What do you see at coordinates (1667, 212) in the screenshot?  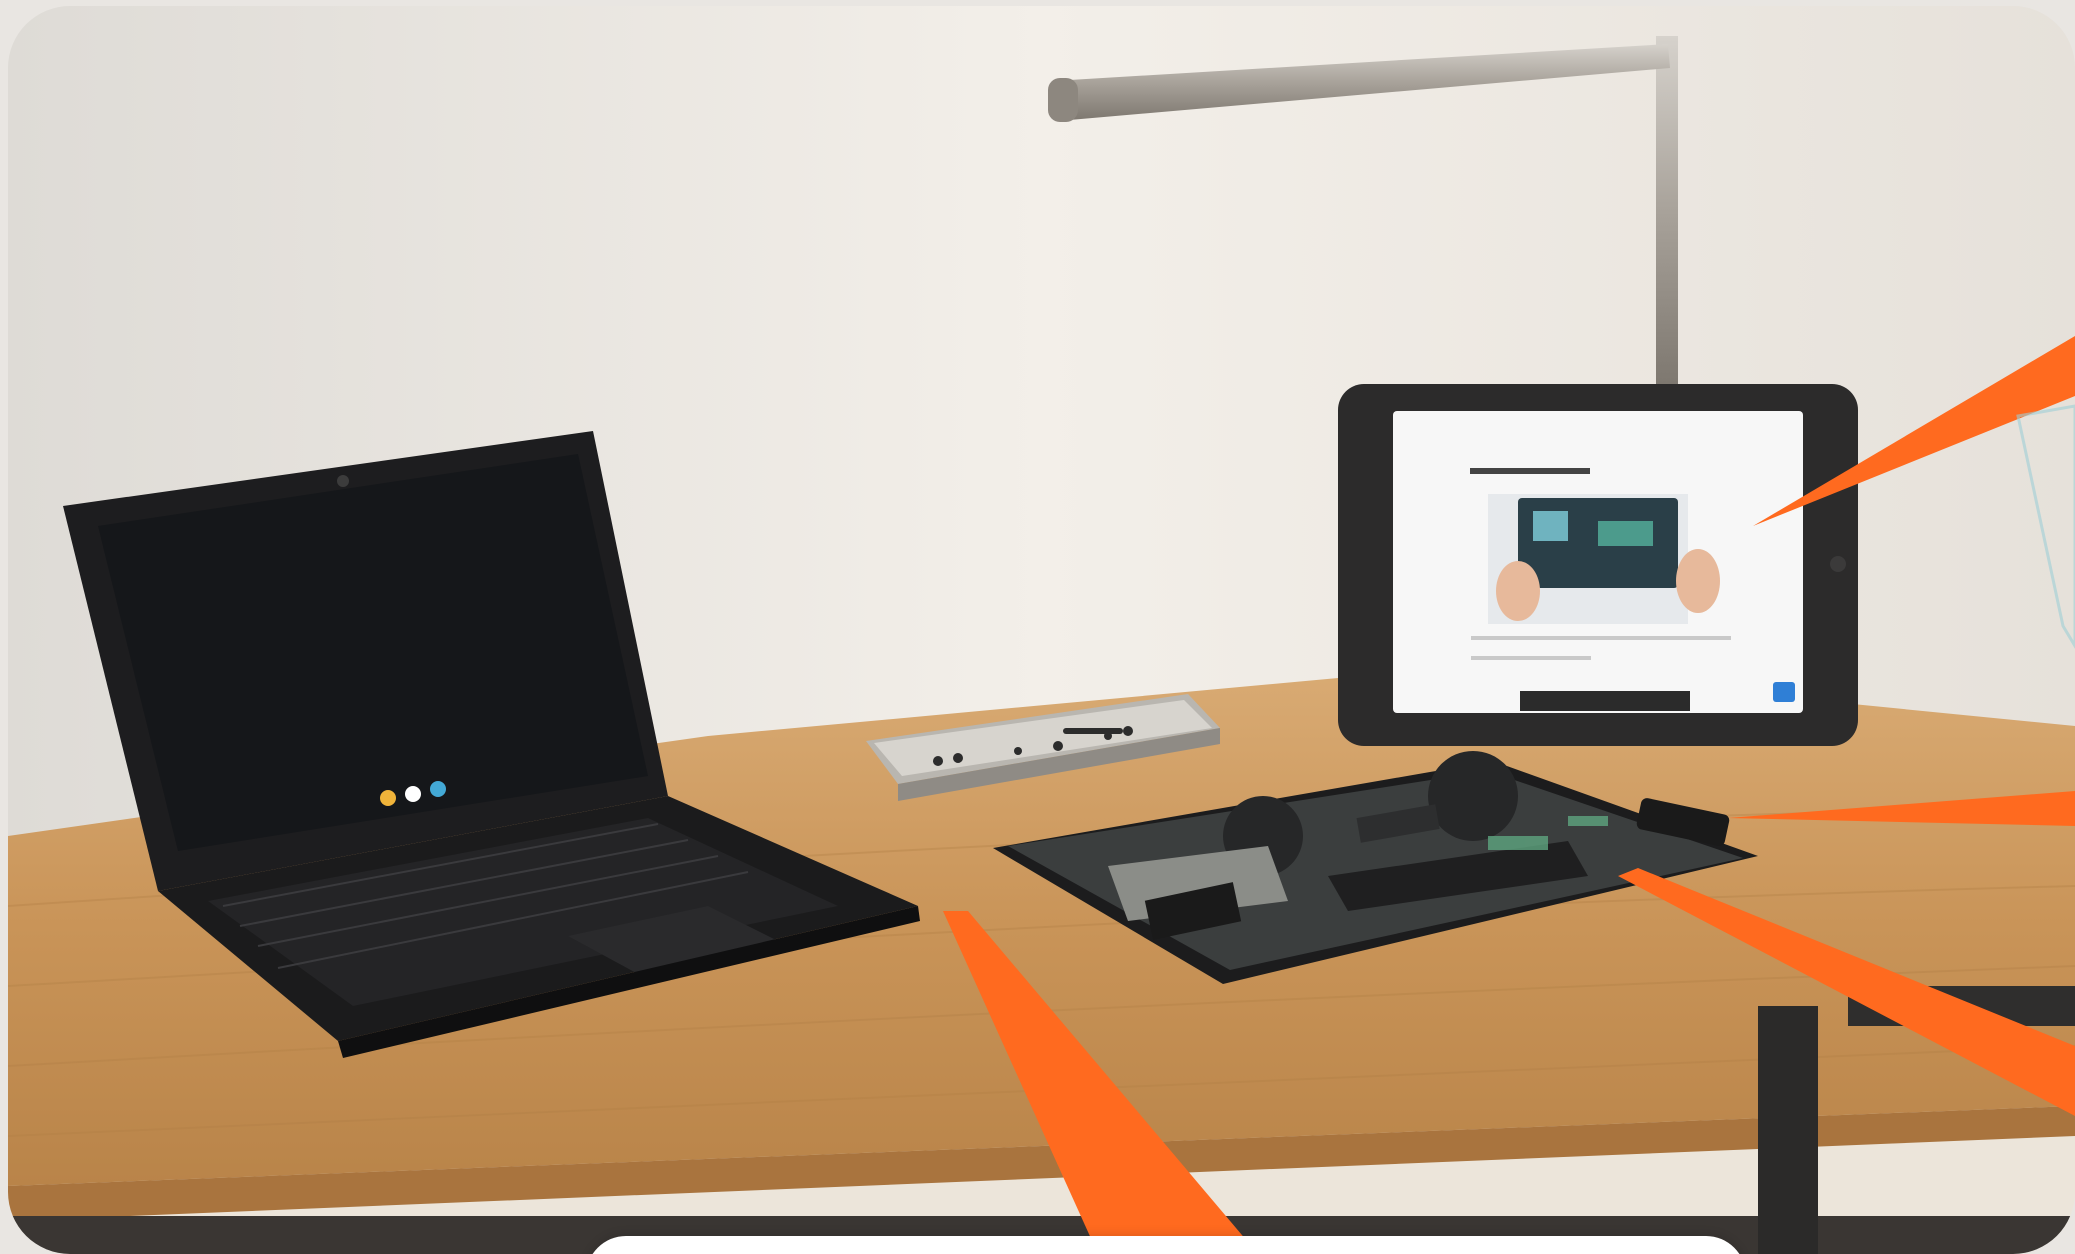 I see `lamp-pole` at bounding box center [1667, 212].